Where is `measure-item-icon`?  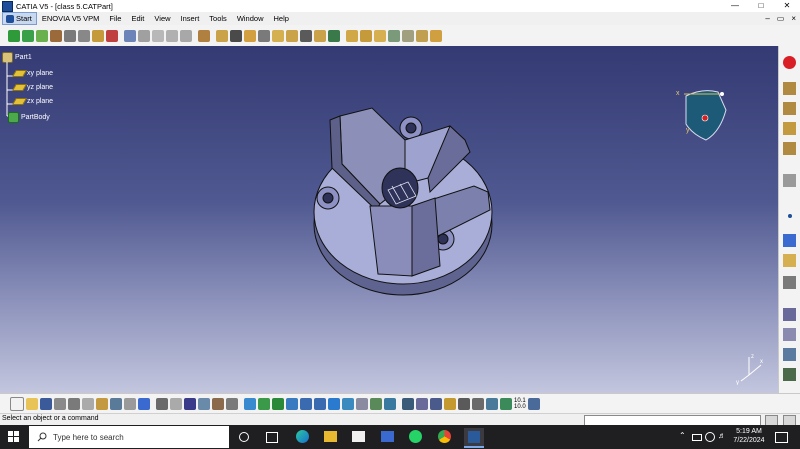 measure-item-icon is located at coordinates (436, 404).